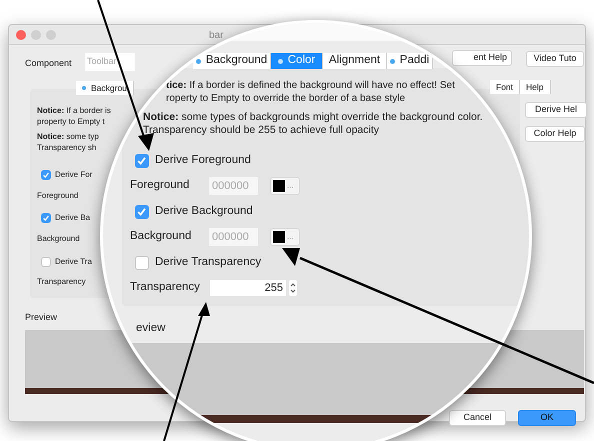  What do you see at coordinates (313, 124) in the screenshot?
I see `notice-text: Notice: some types of backgrounds might override the background color. Transparency should be 255 to achieve full opacity` at bounding box center [313, 124].